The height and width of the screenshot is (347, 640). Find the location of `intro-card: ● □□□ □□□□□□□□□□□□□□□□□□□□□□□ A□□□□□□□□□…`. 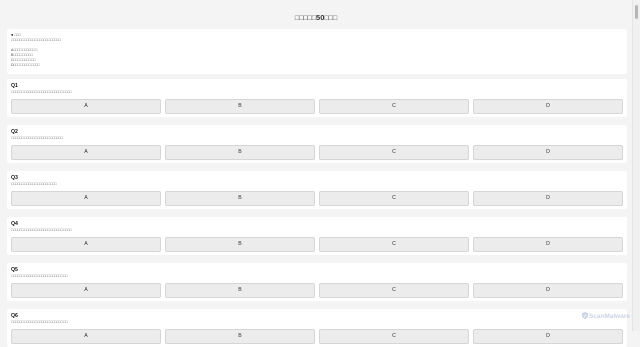

intro-card: ● □□□ □□□□□□□□□□□□□□□□□□□□□□□ A□□□□□□□□□… is located at coordinates (317, 51).